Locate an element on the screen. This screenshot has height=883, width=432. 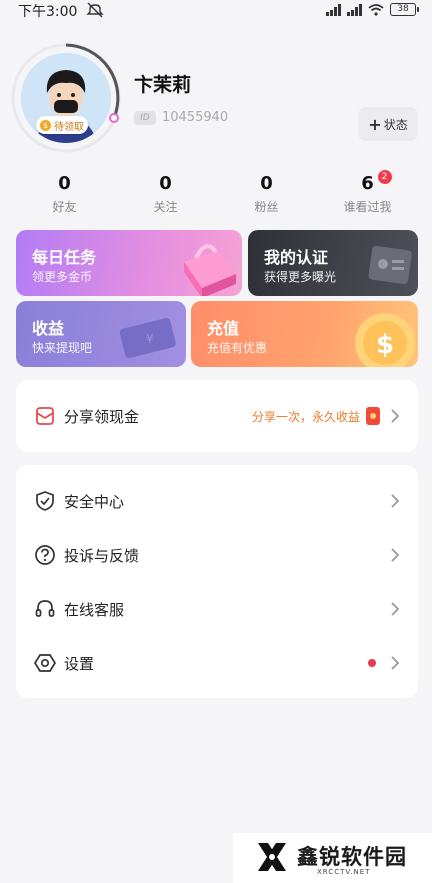
watermark-logo-icon is located at coordinates (272, 857).